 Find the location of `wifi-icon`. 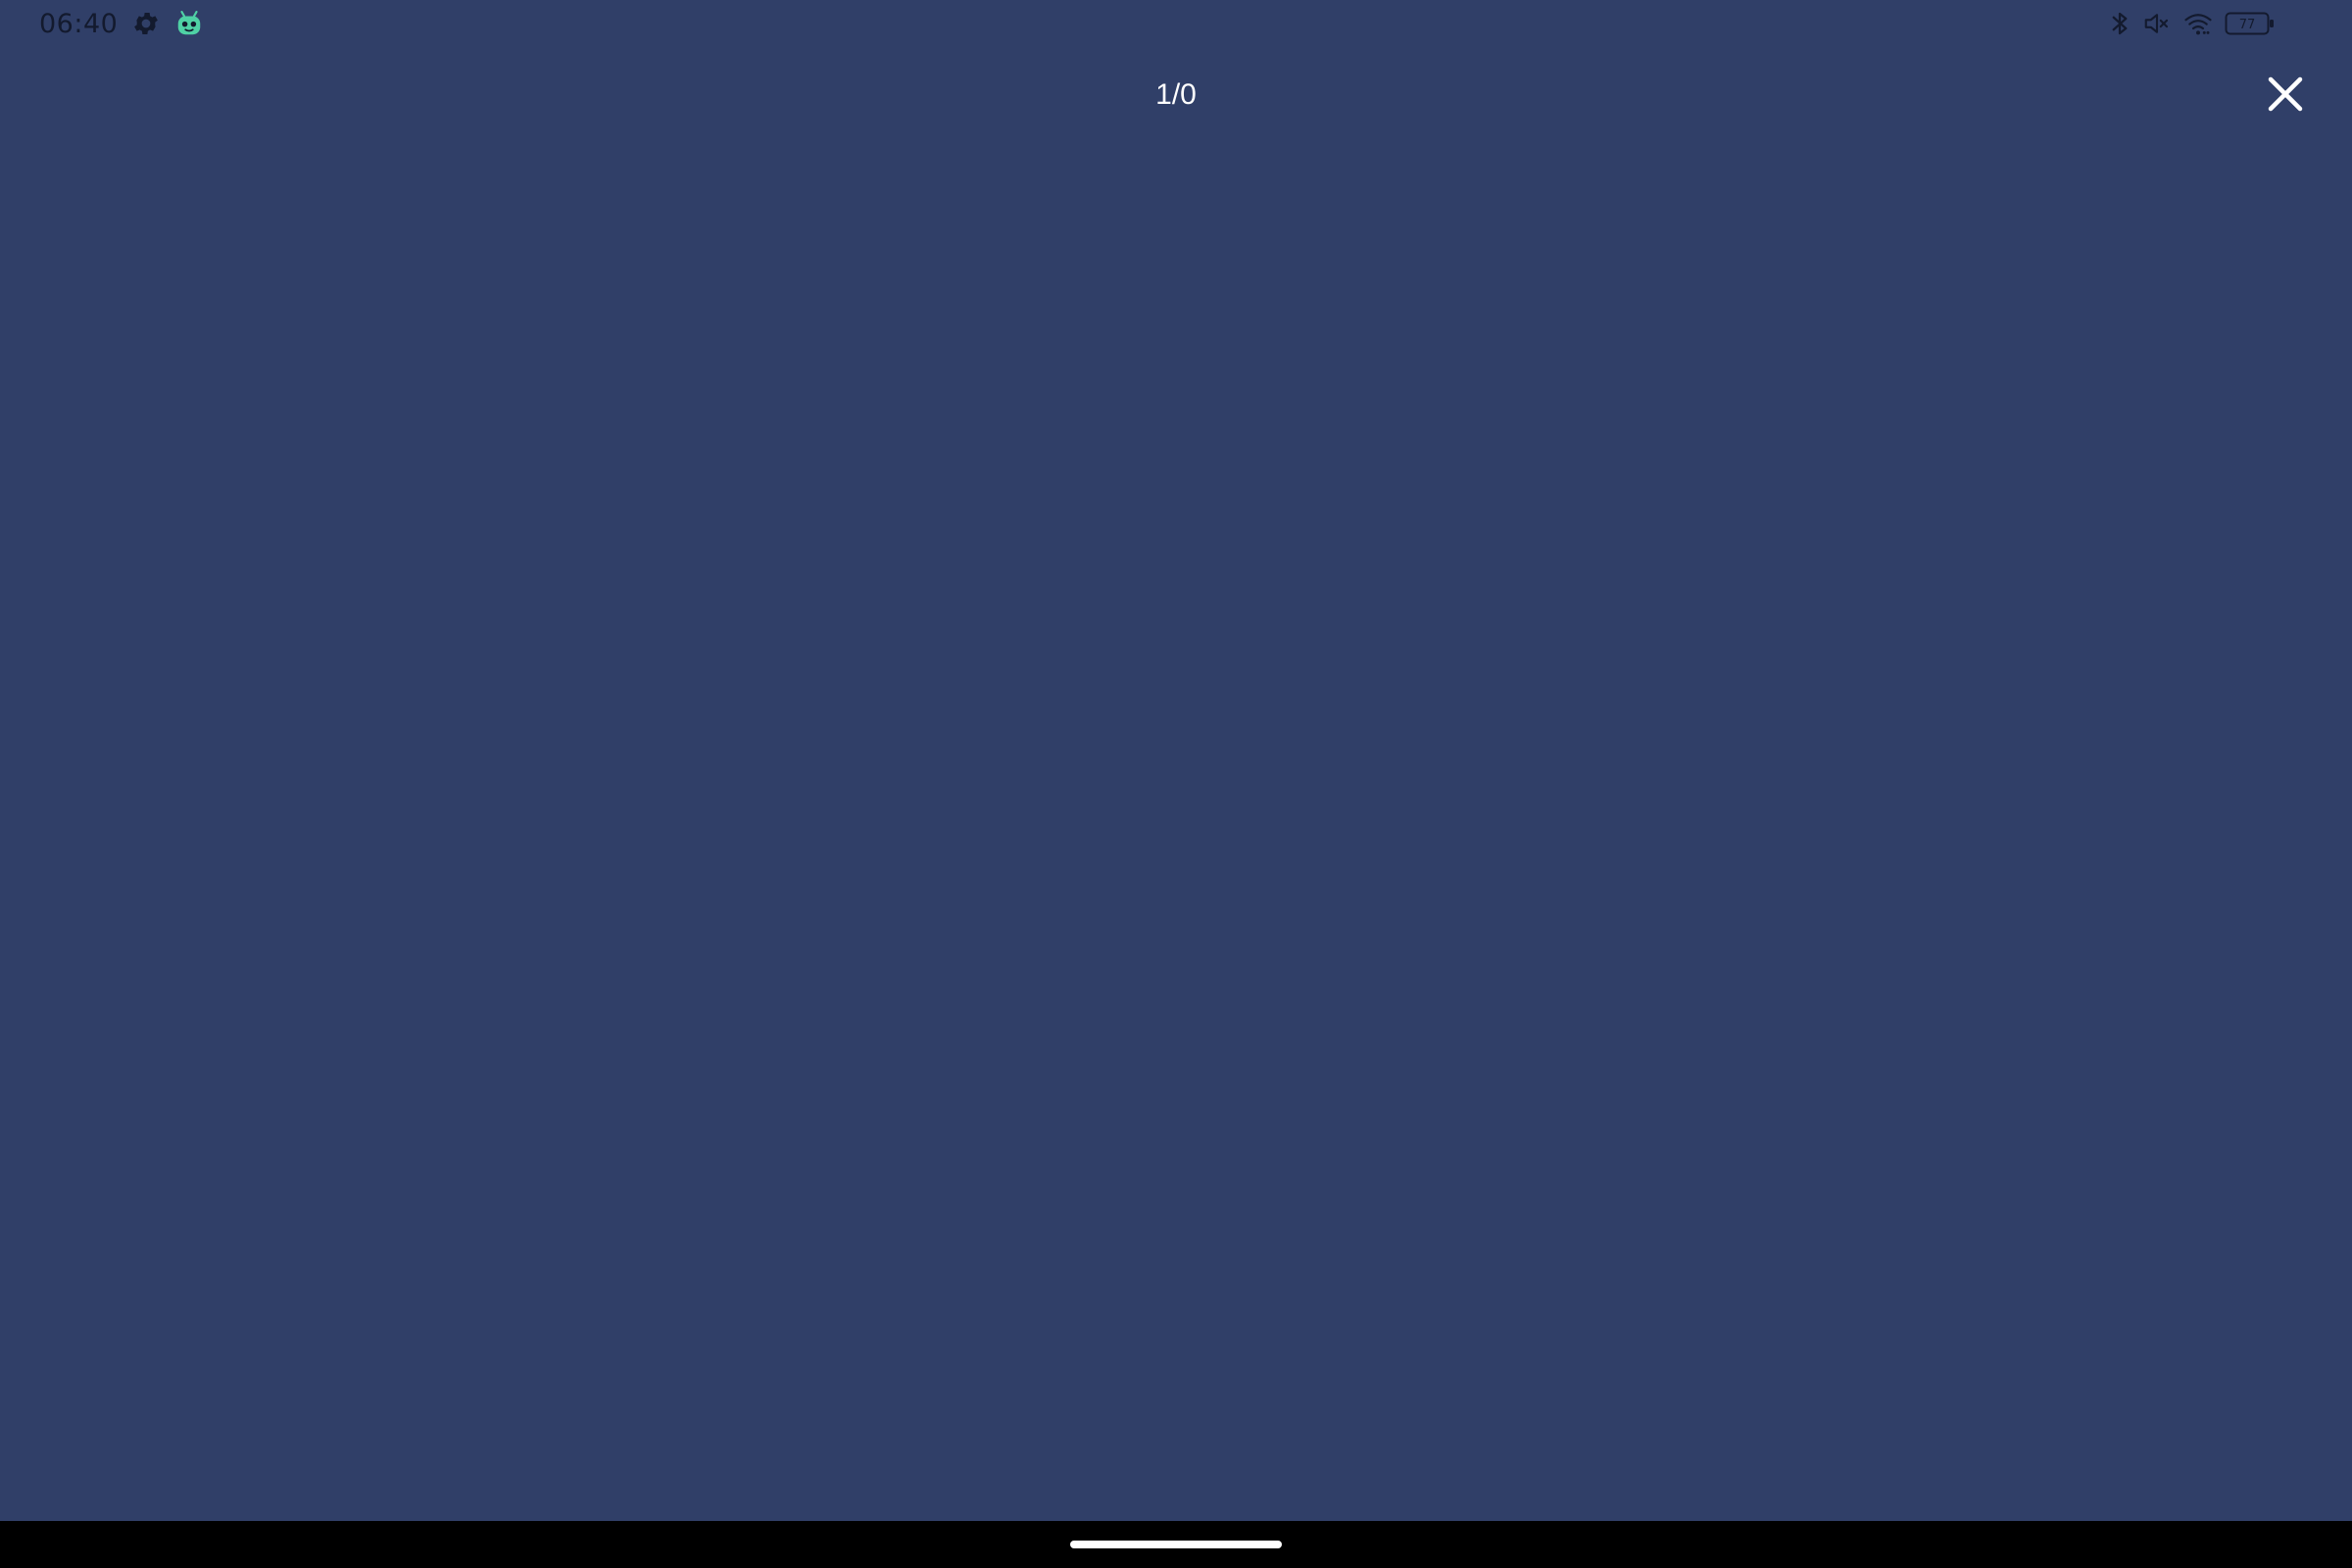

wifi-icon is located at coordinates (2198, 23).